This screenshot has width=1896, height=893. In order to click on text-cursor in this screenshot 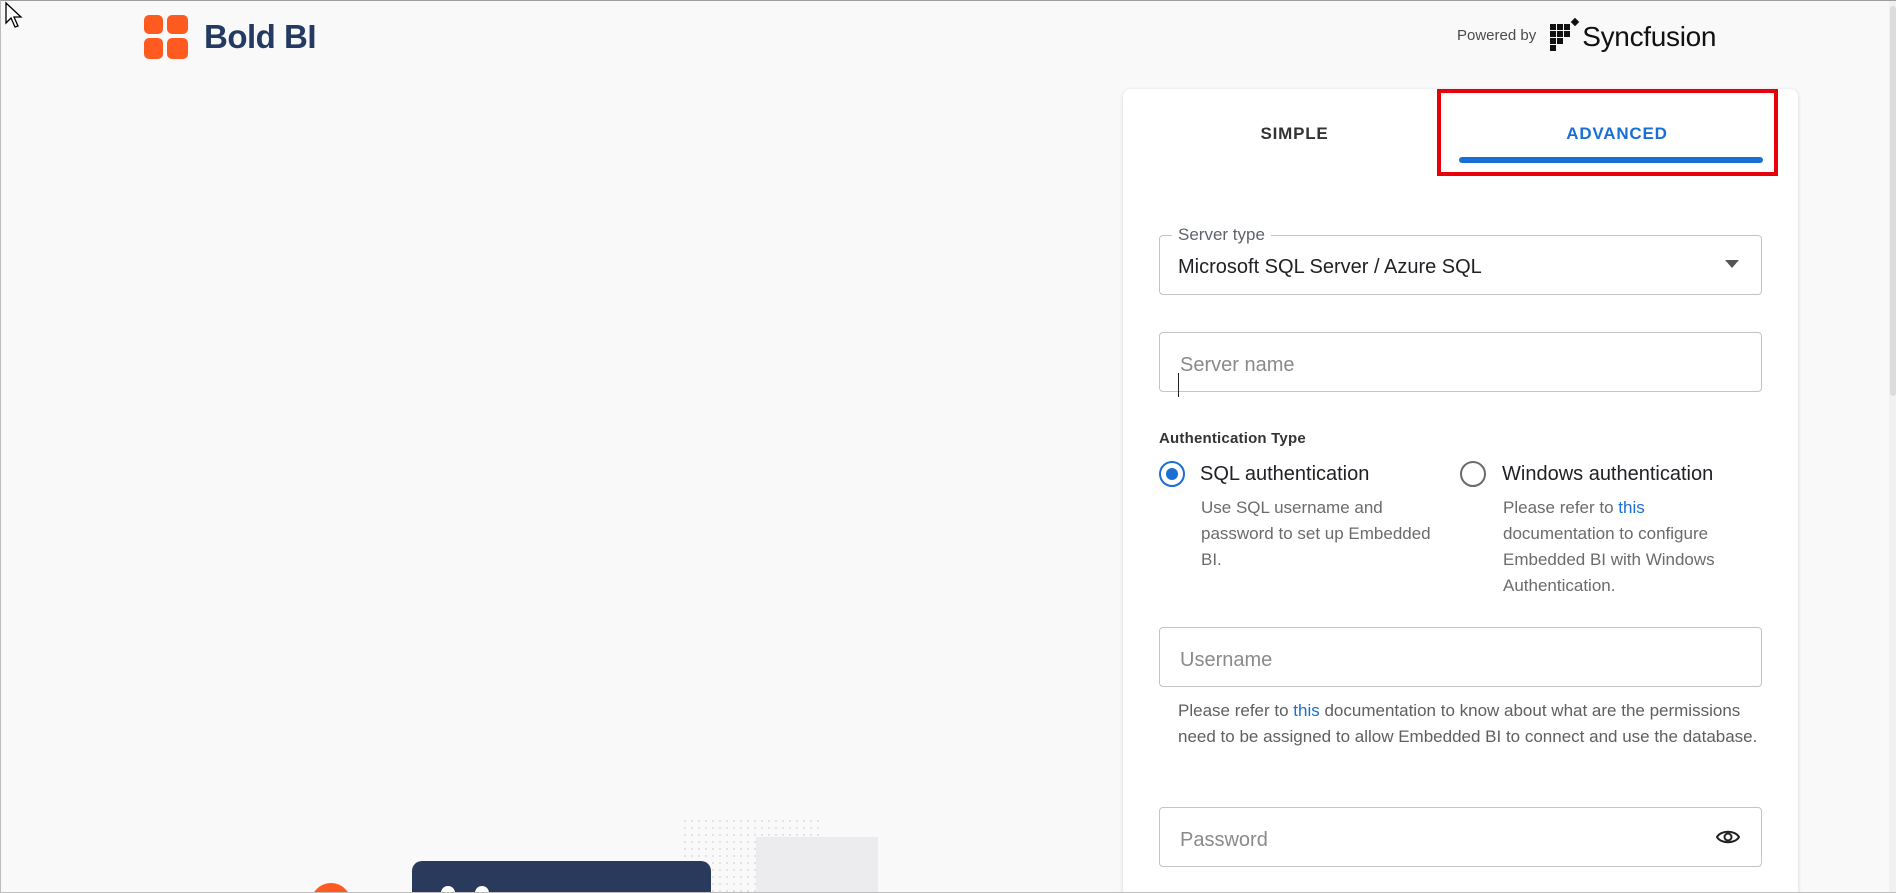, I will do `click(1178, 385)`.